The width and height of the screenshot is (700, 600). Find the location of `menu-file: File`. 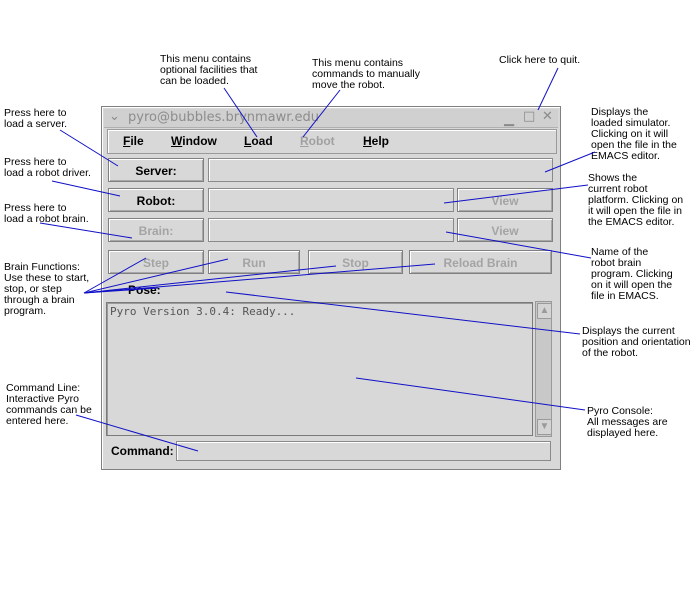

menu-file: File is located at coordinates (133, 141).